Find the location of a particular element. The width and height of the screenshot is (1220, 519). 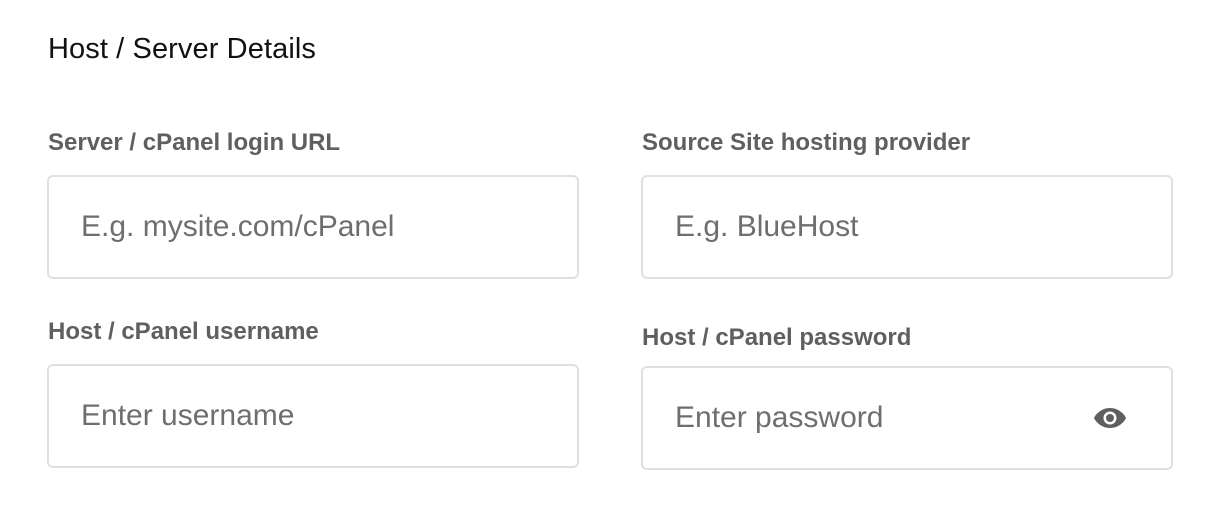

password-label: Host / cPanel password is located at coordinates (777, 337).